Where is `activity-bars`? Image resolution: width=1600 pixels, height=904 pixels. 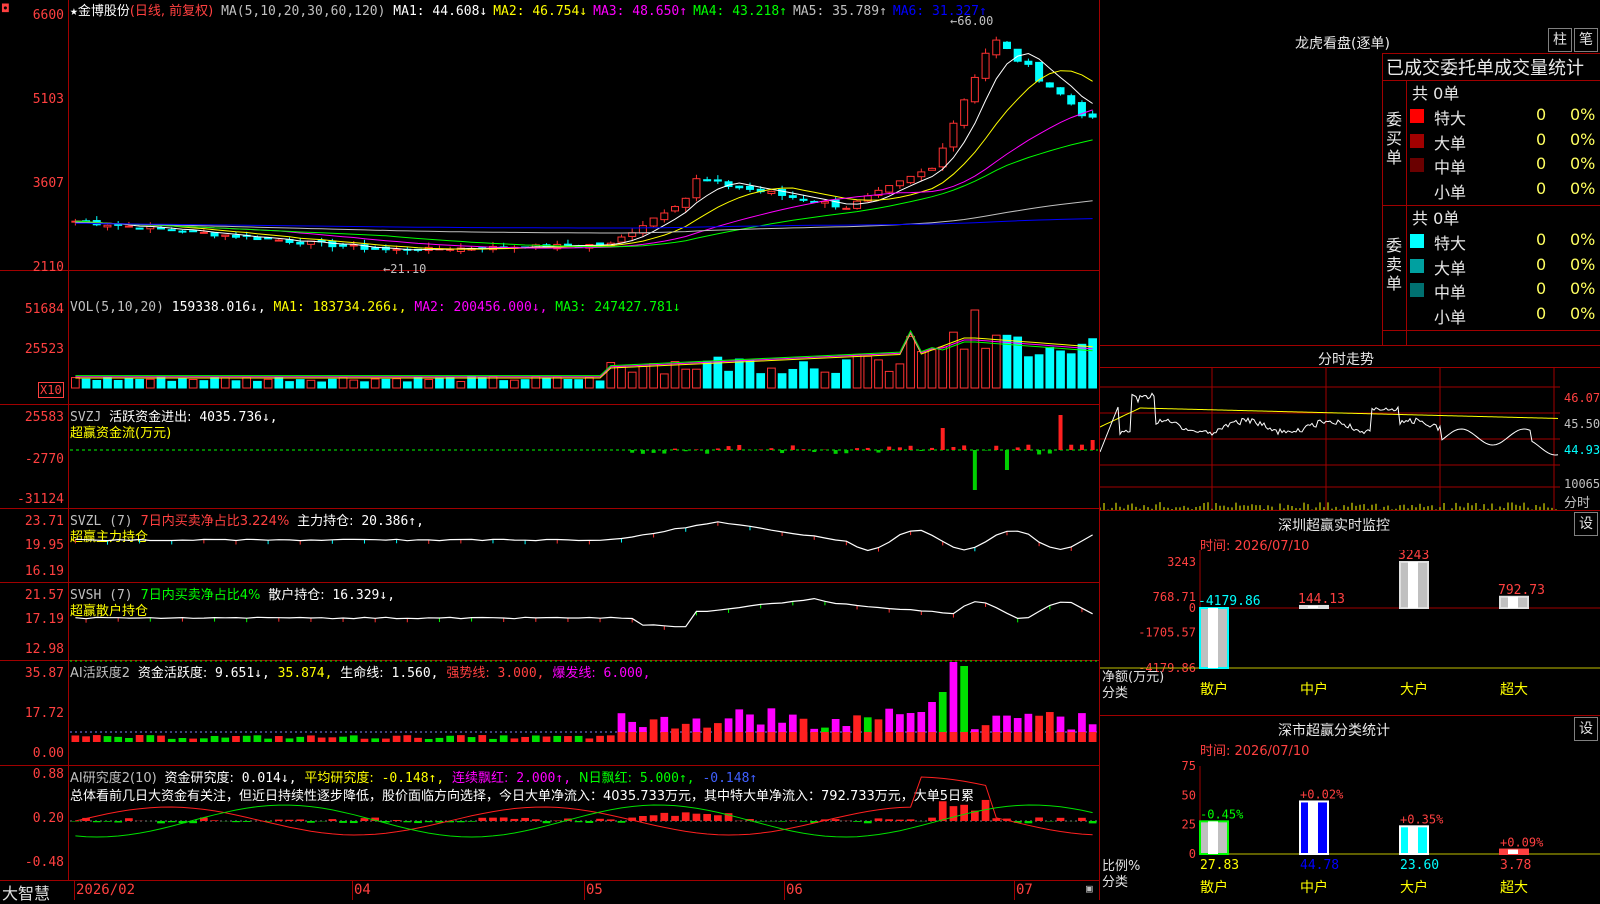 activity-bars is located at coordinates (585, 712).